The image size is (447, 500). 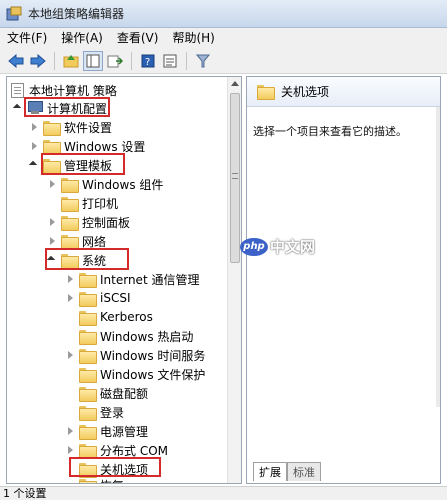 What do you see at coordinates (93, 60) in the screenshot?
I see `show-hide-tree-icon` at bounding box center [93, 60].